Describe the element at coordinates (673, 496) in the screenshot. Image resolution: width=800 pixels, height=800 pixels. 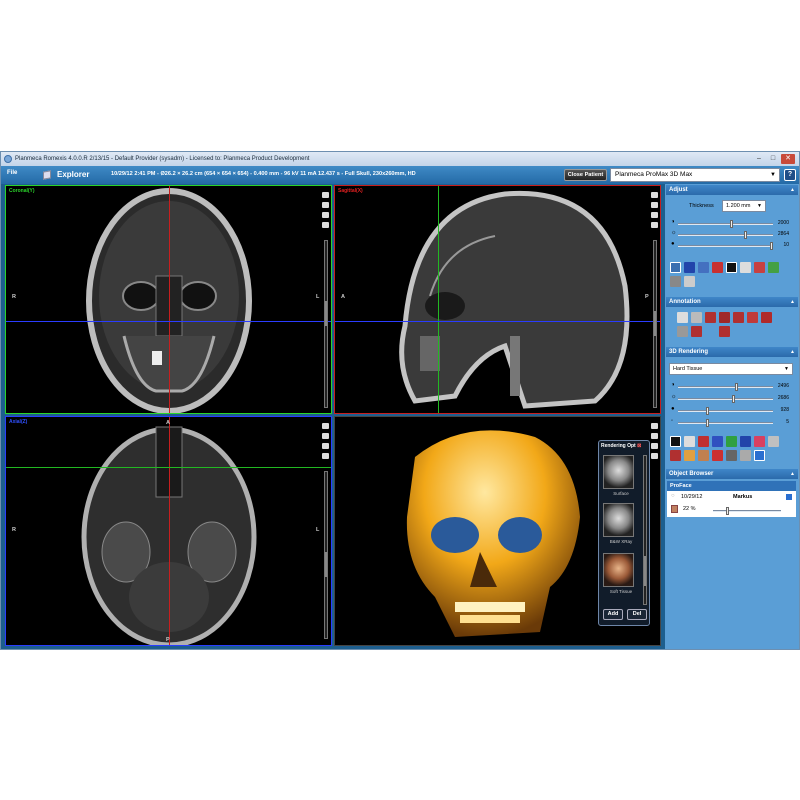
I see `visibility-icon: ○` at that location.